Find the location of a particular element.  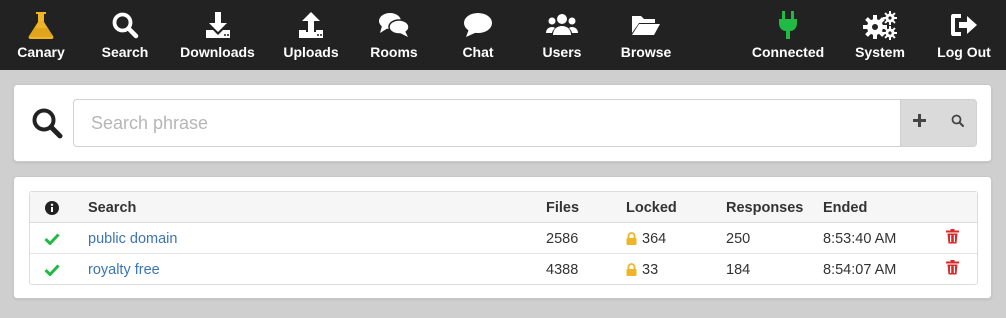

nav-item-label: Browse is located at coordinates (646, 52).